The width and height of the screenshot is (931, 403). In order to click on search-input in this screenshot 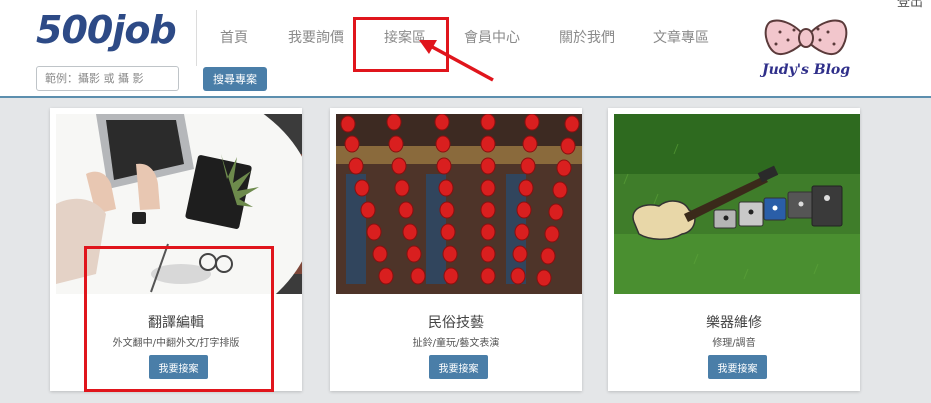, I will do `click(107, 78)`.